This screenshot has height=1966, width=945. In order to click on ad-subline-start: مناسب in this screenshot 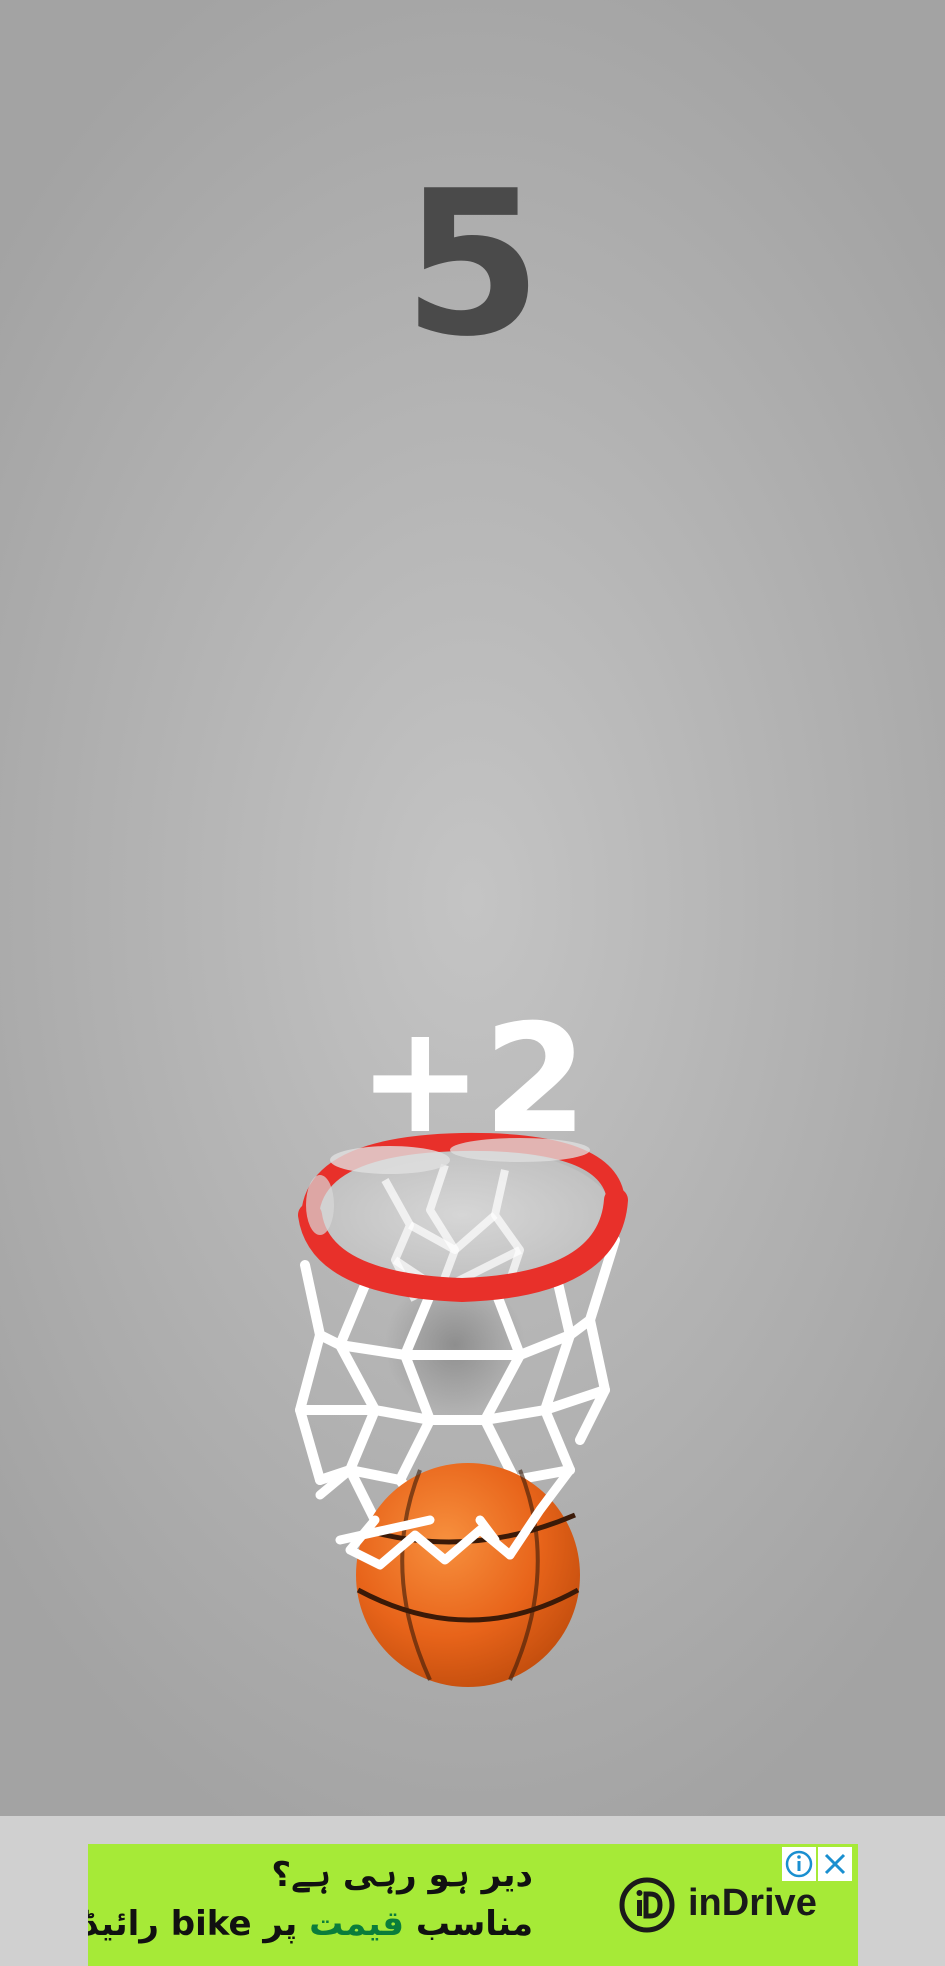, I will do `click(468, 1924)`.